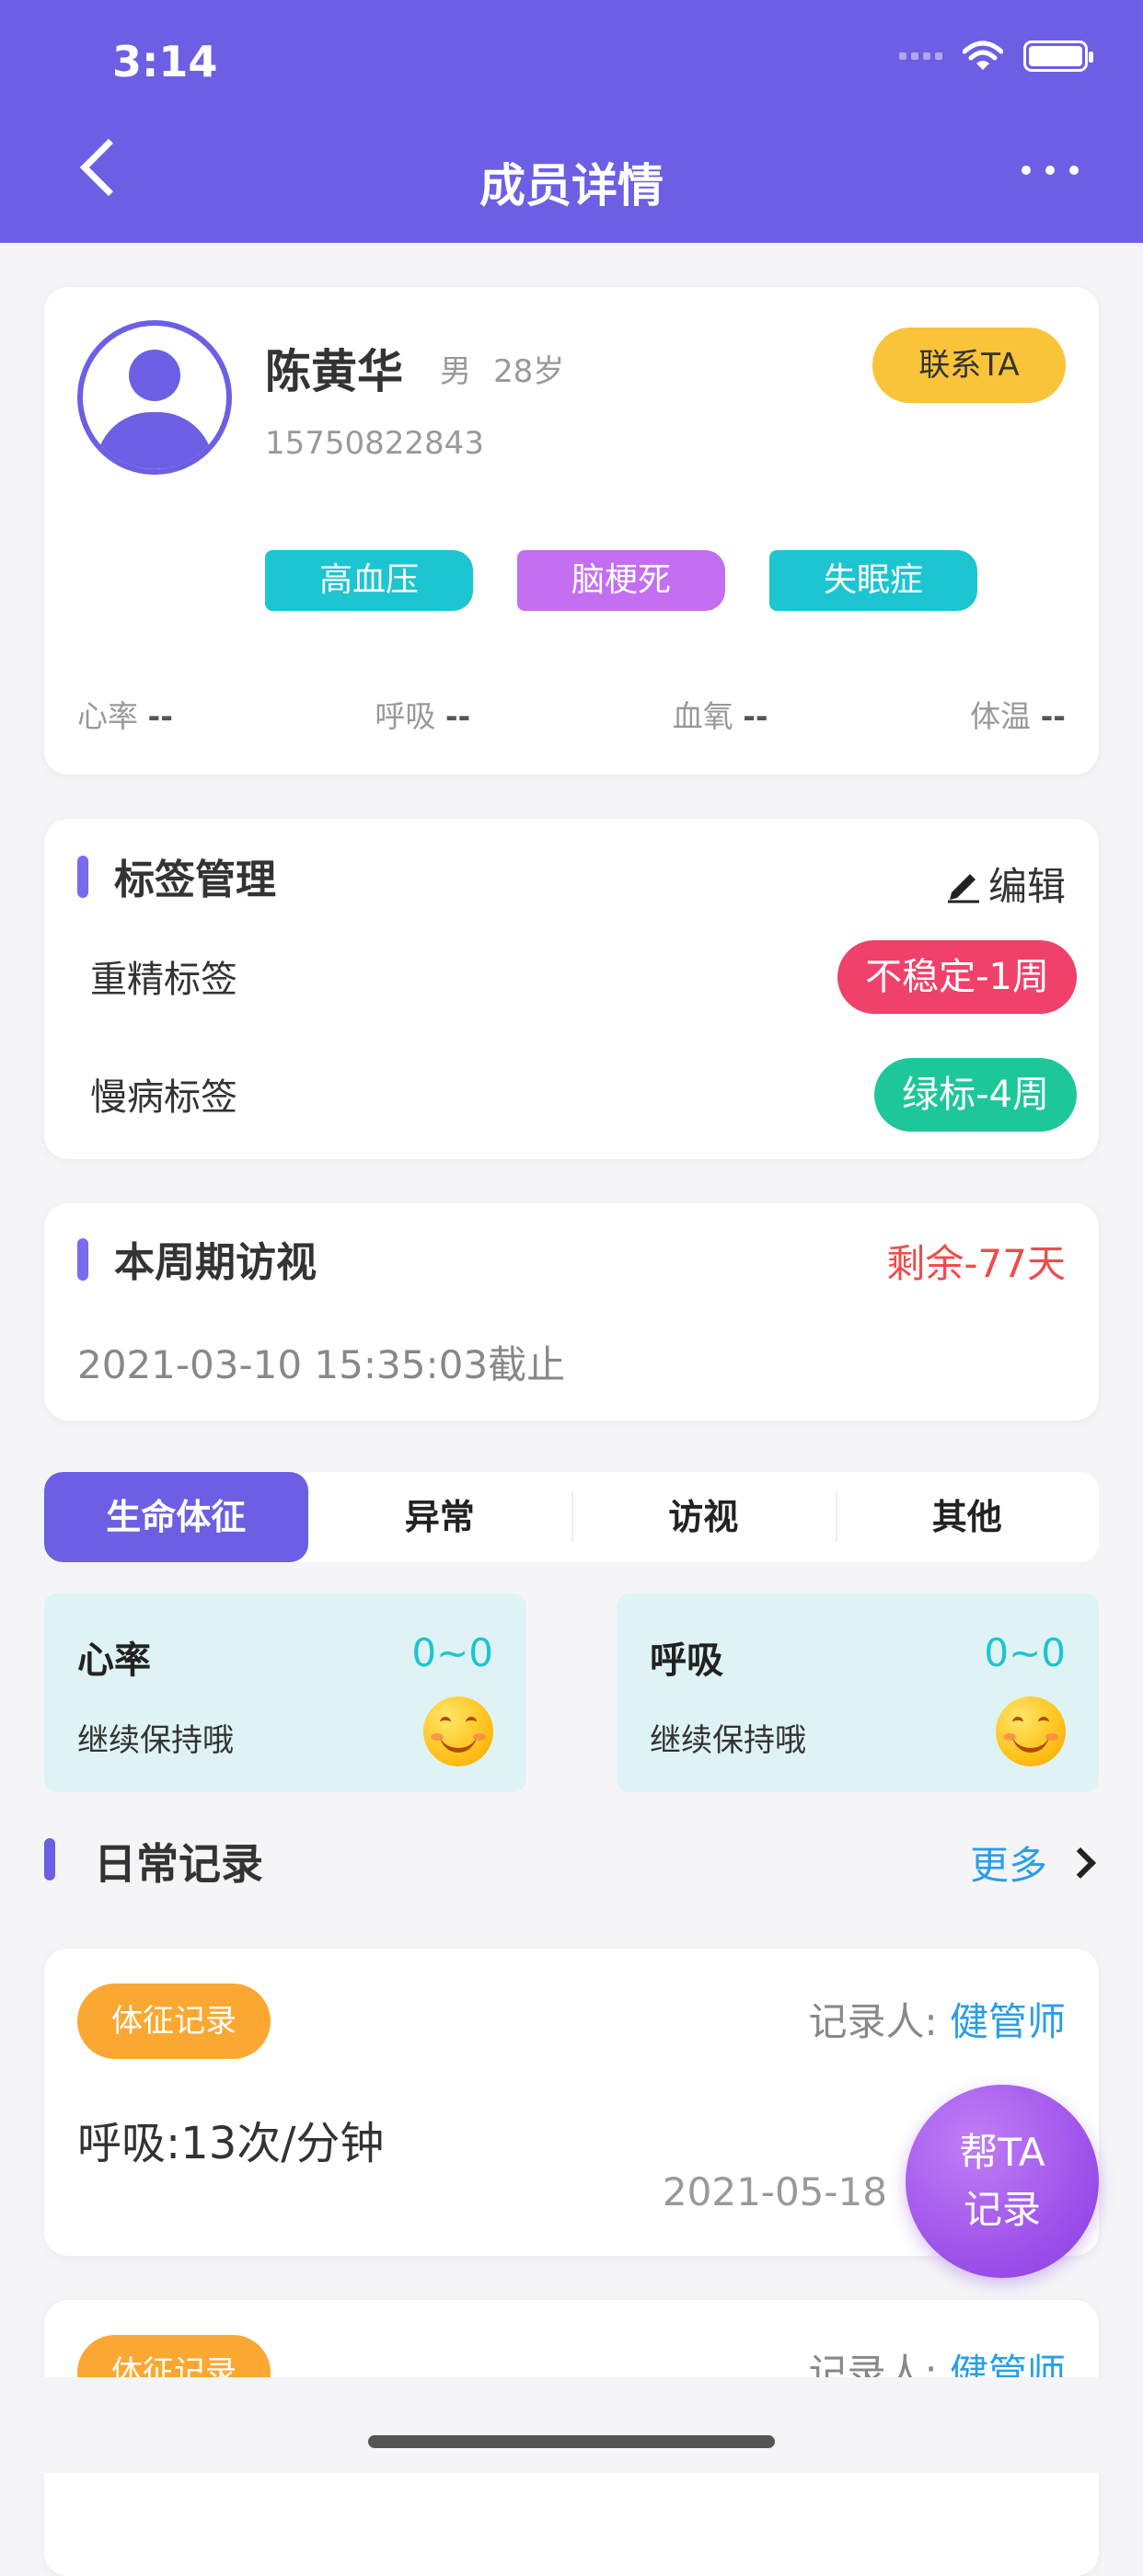 The width and height of the screenshot is (1143, 2576). Describe the element at coordinates (178, 1864) in the screenshot. I see `daily-records-title: 日常记录` at that location.